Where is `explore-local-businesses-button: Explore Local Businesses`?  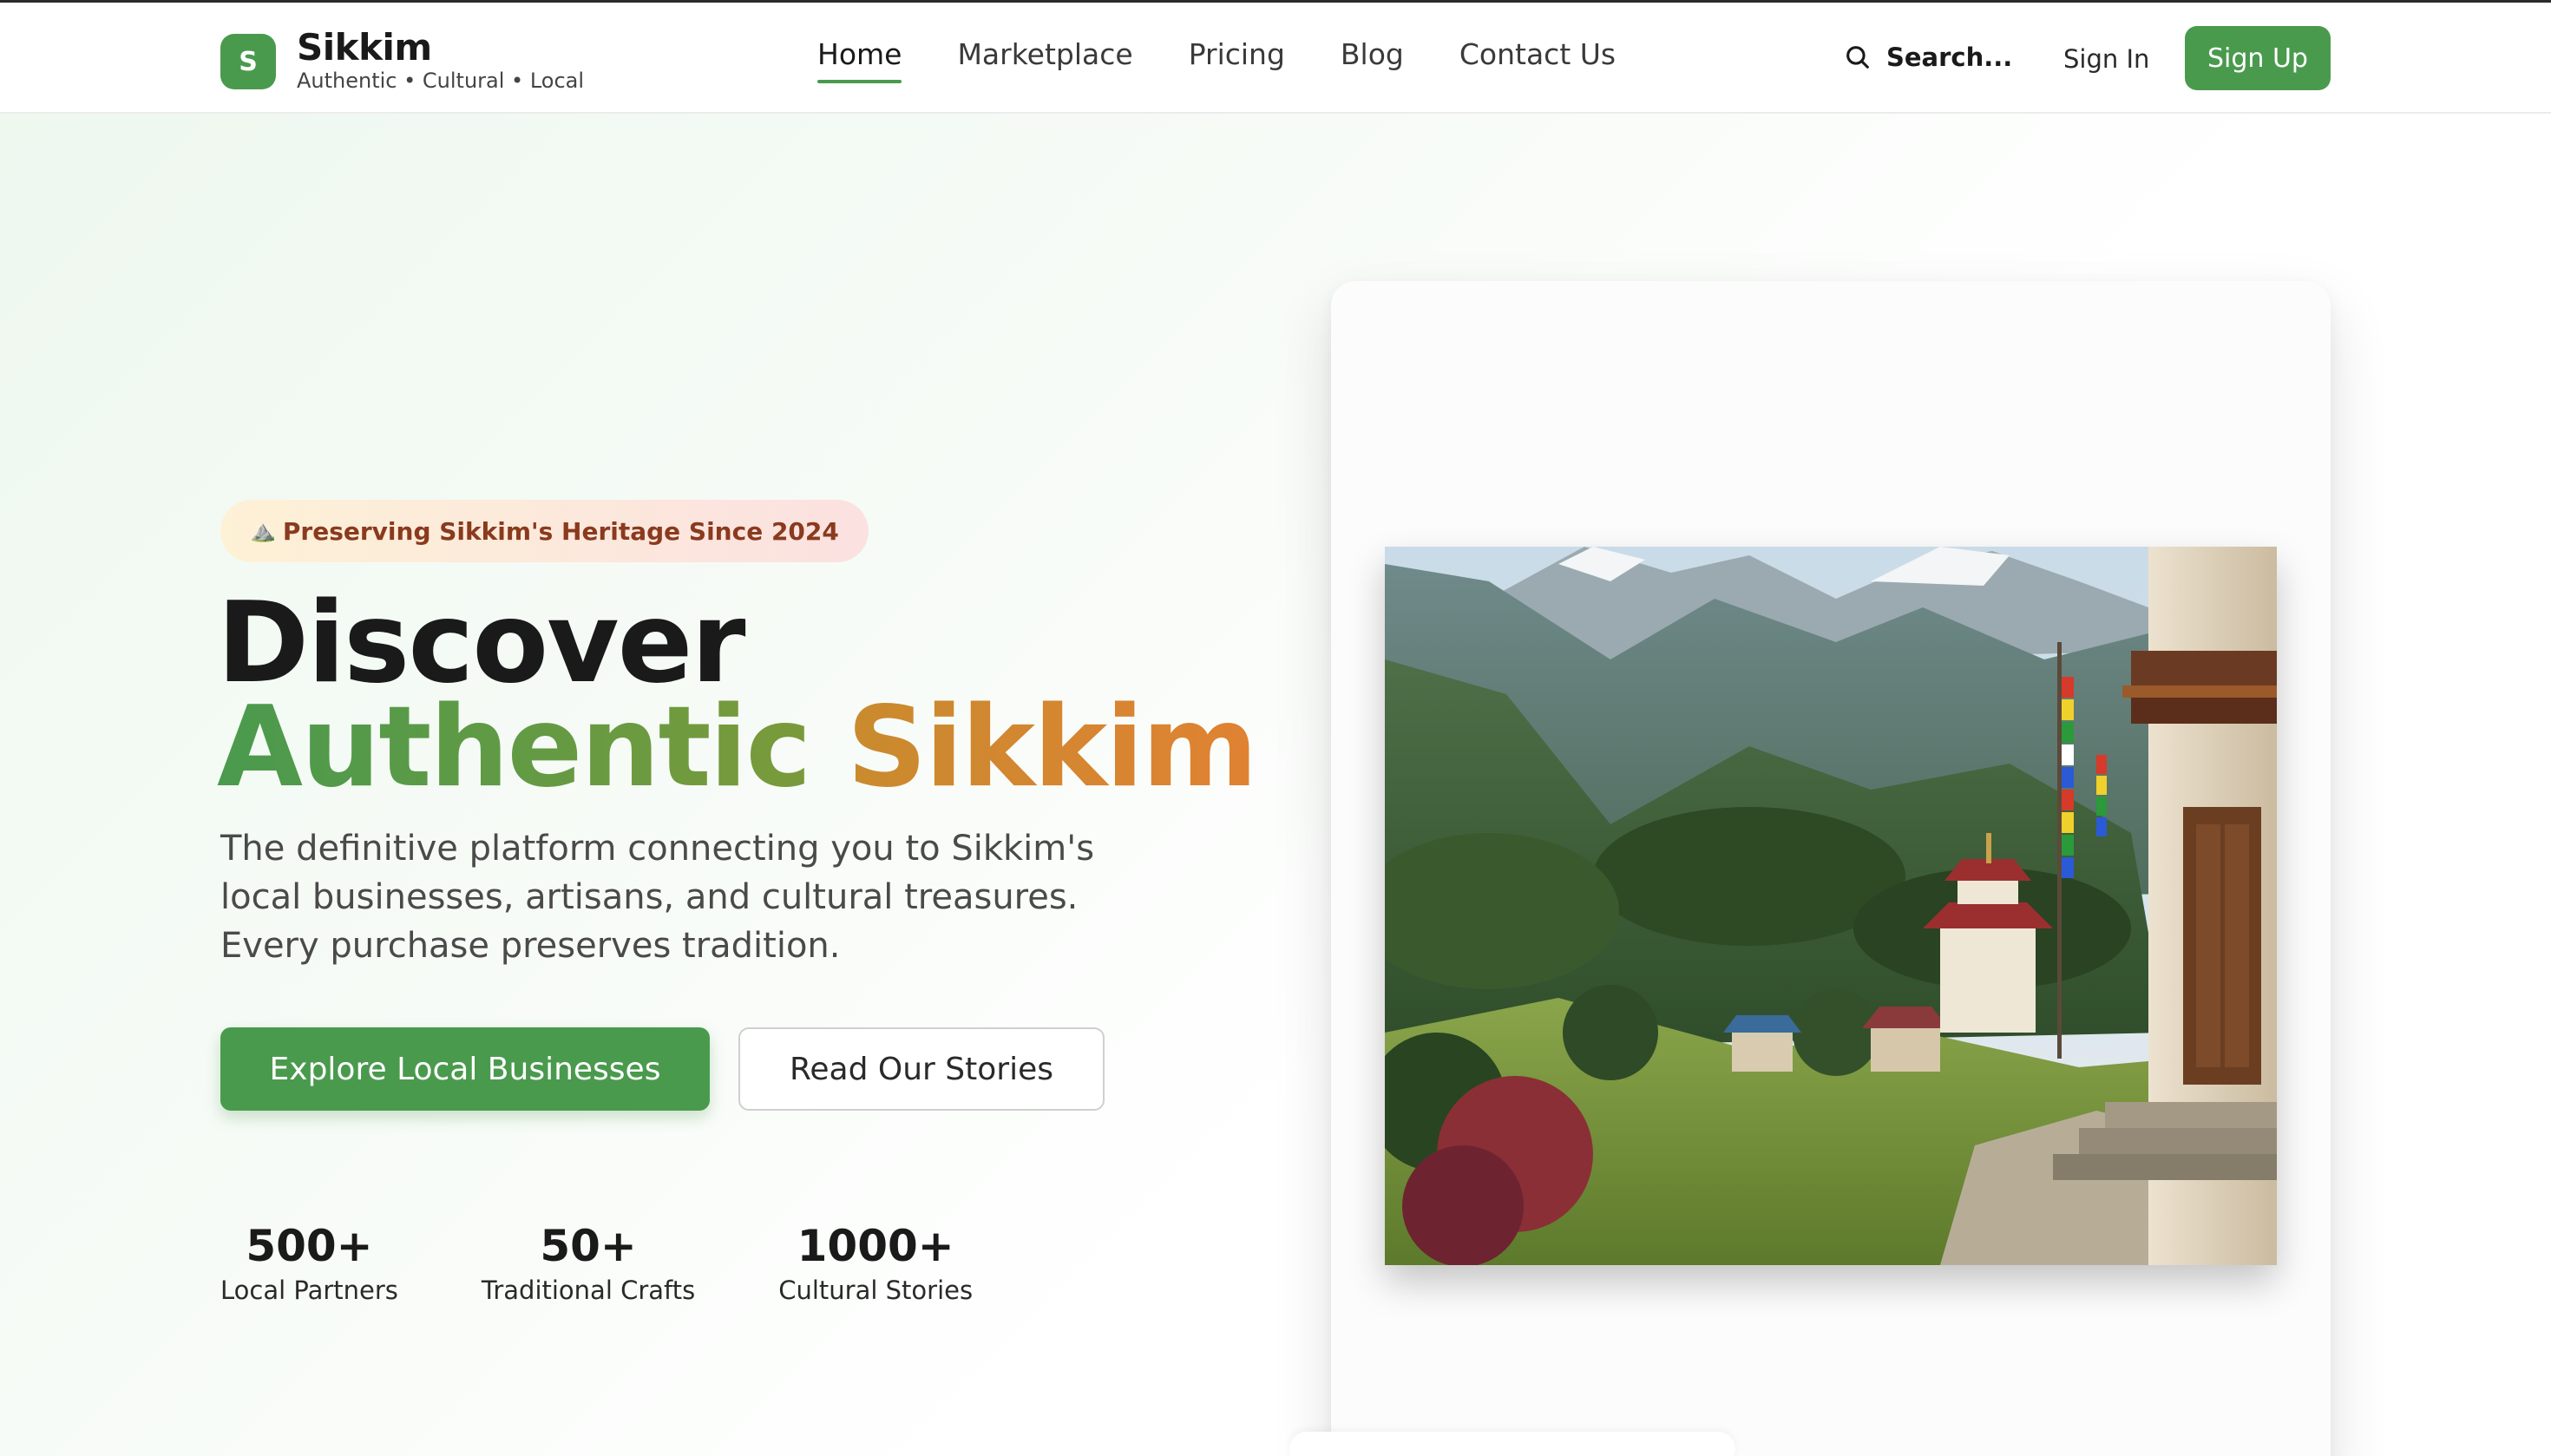
explore-local-businesses-button: Explore Local Businesses is located at coordinates (465, 1069).